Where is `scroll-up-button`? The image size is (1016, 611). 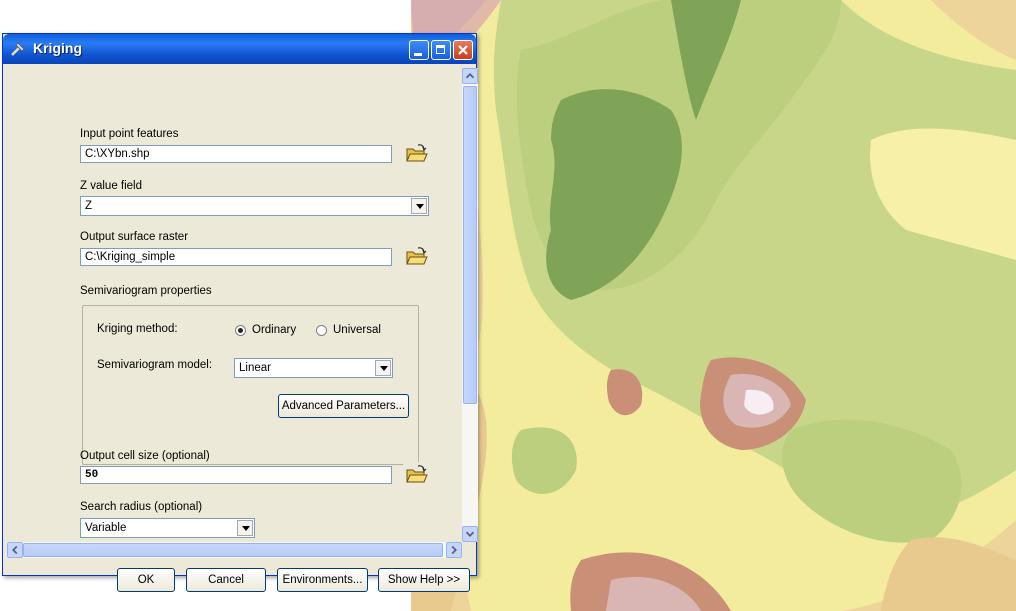
scroll-up-button is located at coordinates (470, 76).